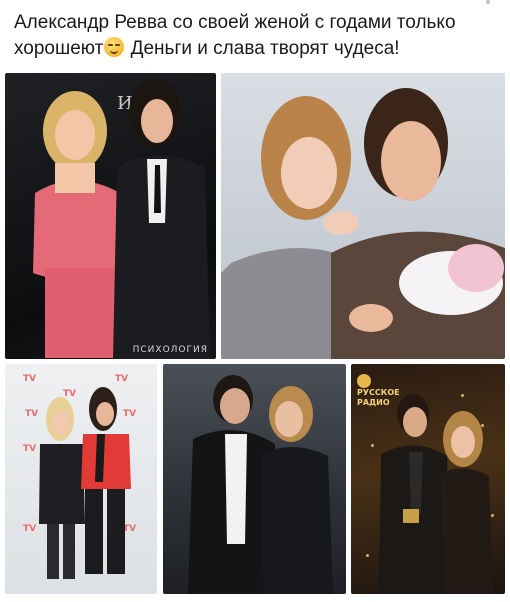  Describe the element at coordinates (114, 47) in the screenshot. I see `smirking-face-icon` at that location.